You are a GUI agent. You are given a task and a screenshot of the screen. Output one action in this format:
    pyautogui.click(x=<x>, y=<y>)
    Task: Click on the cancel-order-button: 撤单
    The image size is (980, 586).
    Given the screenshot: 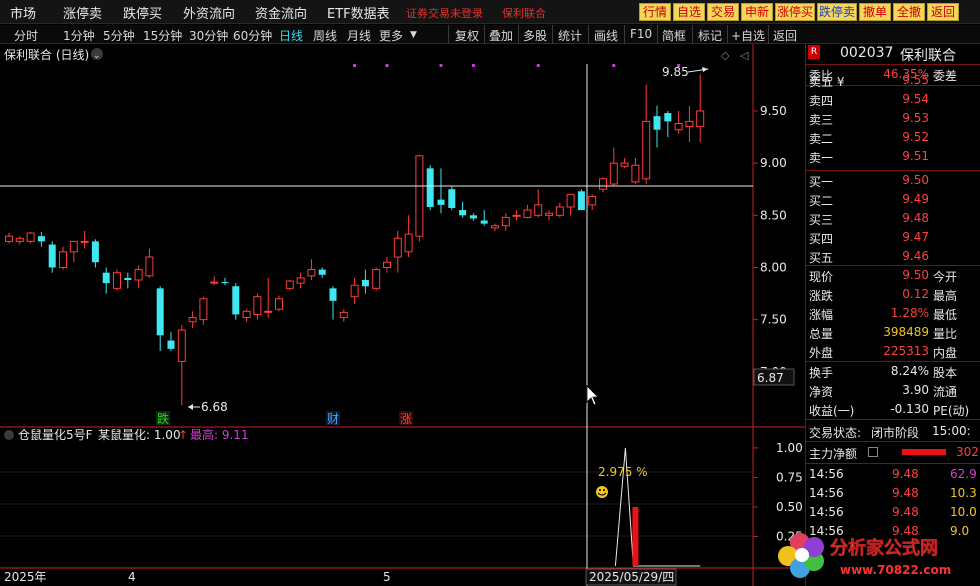 What is the action you would take?
    pyautogui.click(x=875, y=12)
    